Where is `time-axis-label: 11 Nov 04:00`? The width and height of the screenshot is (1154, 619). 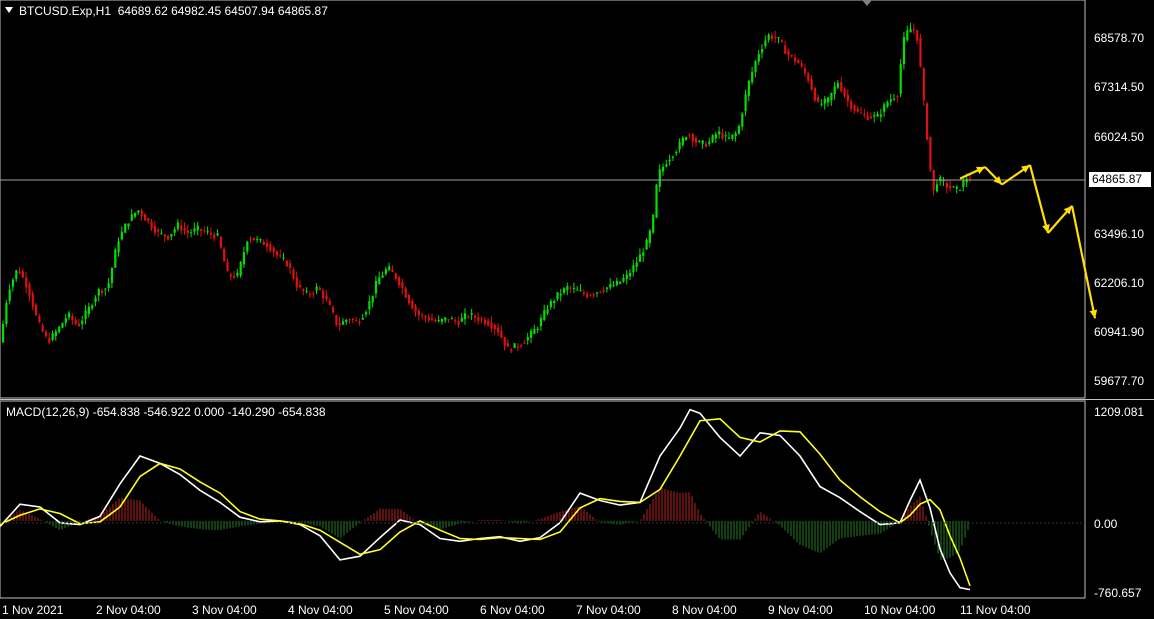 time-axis-label: 11 Nov 04:00 is located at coordinates (995, 610).